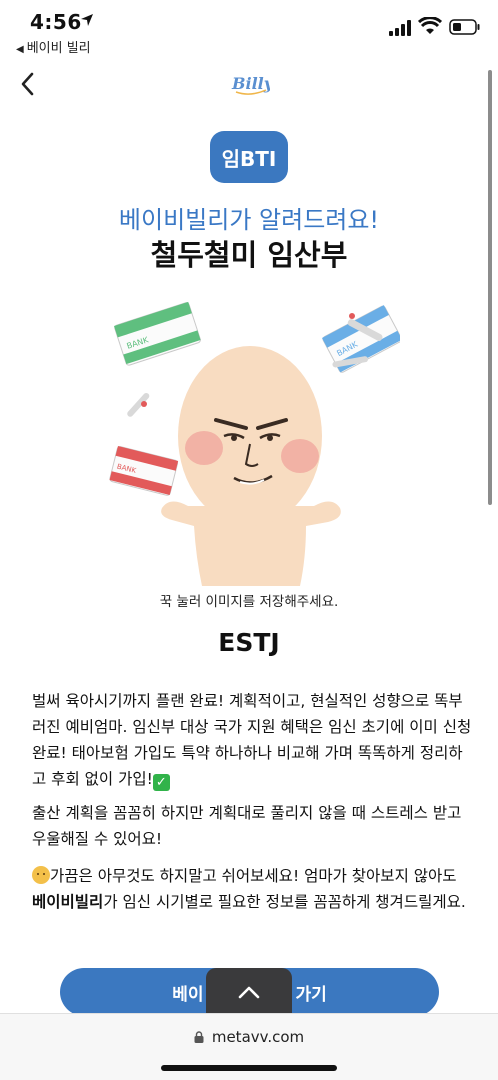 This screenshot has width=498, height=1080. What do you see at coordinates (56, 22) in the screenshot?
I see `status-time: 4:56` at bounding box center [56, 22].